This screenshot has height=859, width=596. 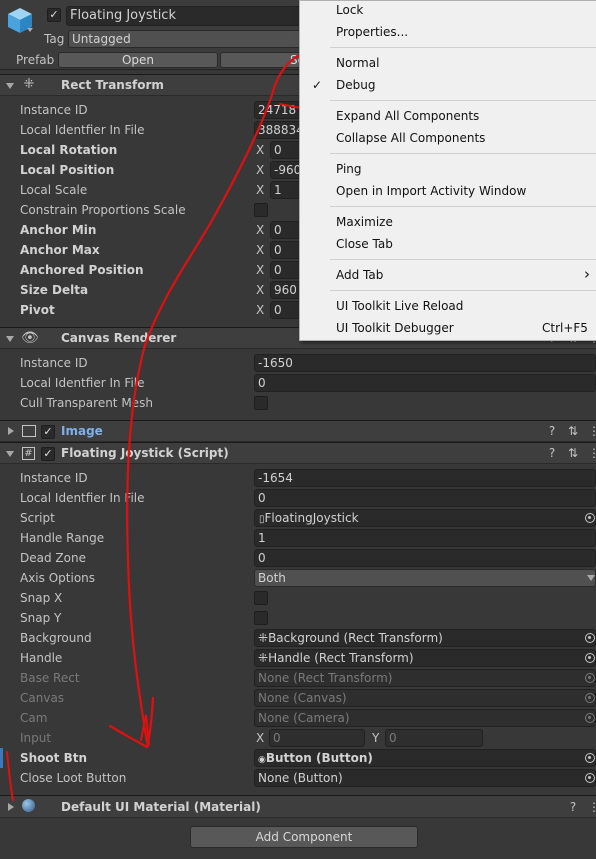 What do you see at coordinates (349, 10) in the screenshot?
I see `menu-item-lock: Lock` at bounding box center [349, 10].